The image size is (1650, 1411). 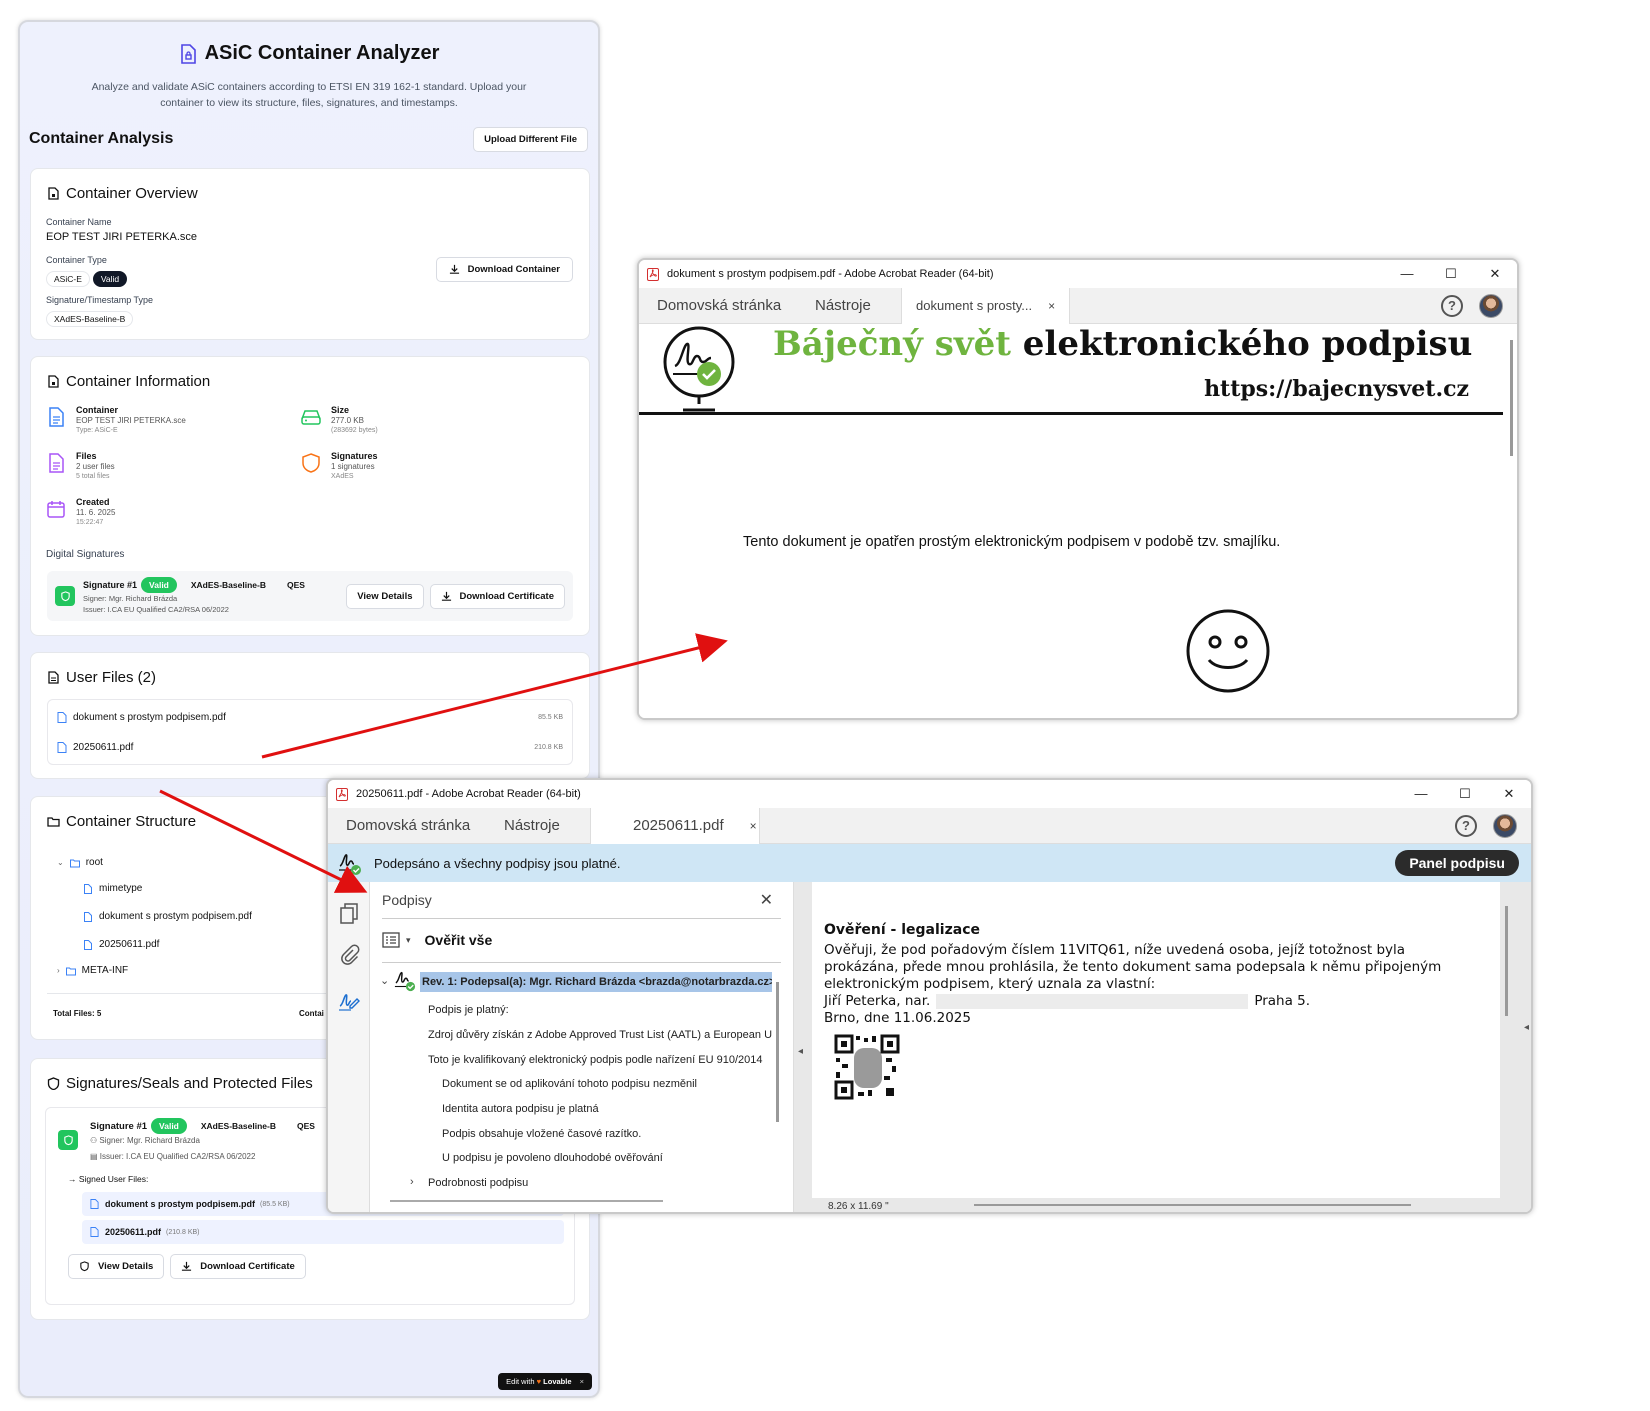 I want to click on chevron-down-icon: ⌄, so click(x=384, y=980).